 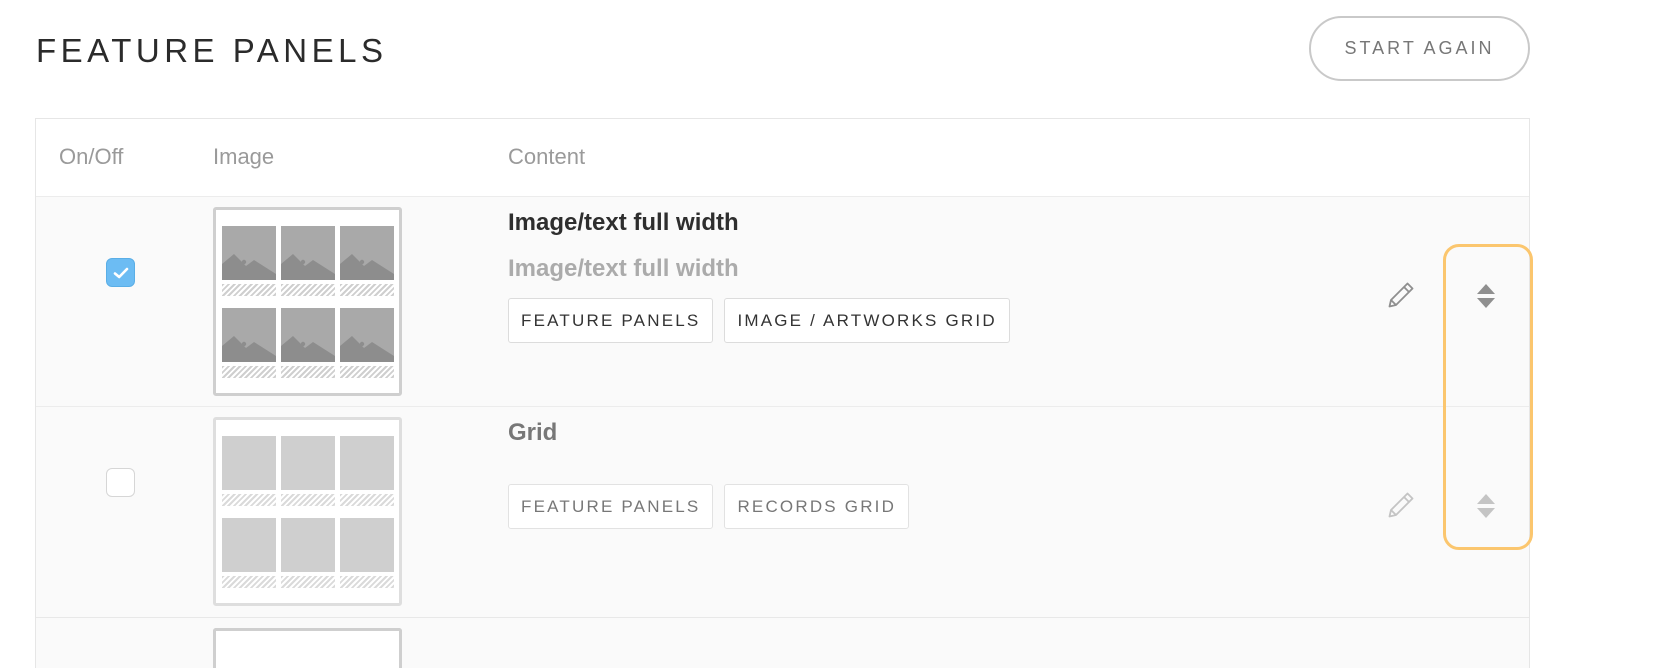 What do you see at coordinates (91, 156) in the screenshot?
I see `column-header-on-off: On/Off` at bounding box center [91, 156].